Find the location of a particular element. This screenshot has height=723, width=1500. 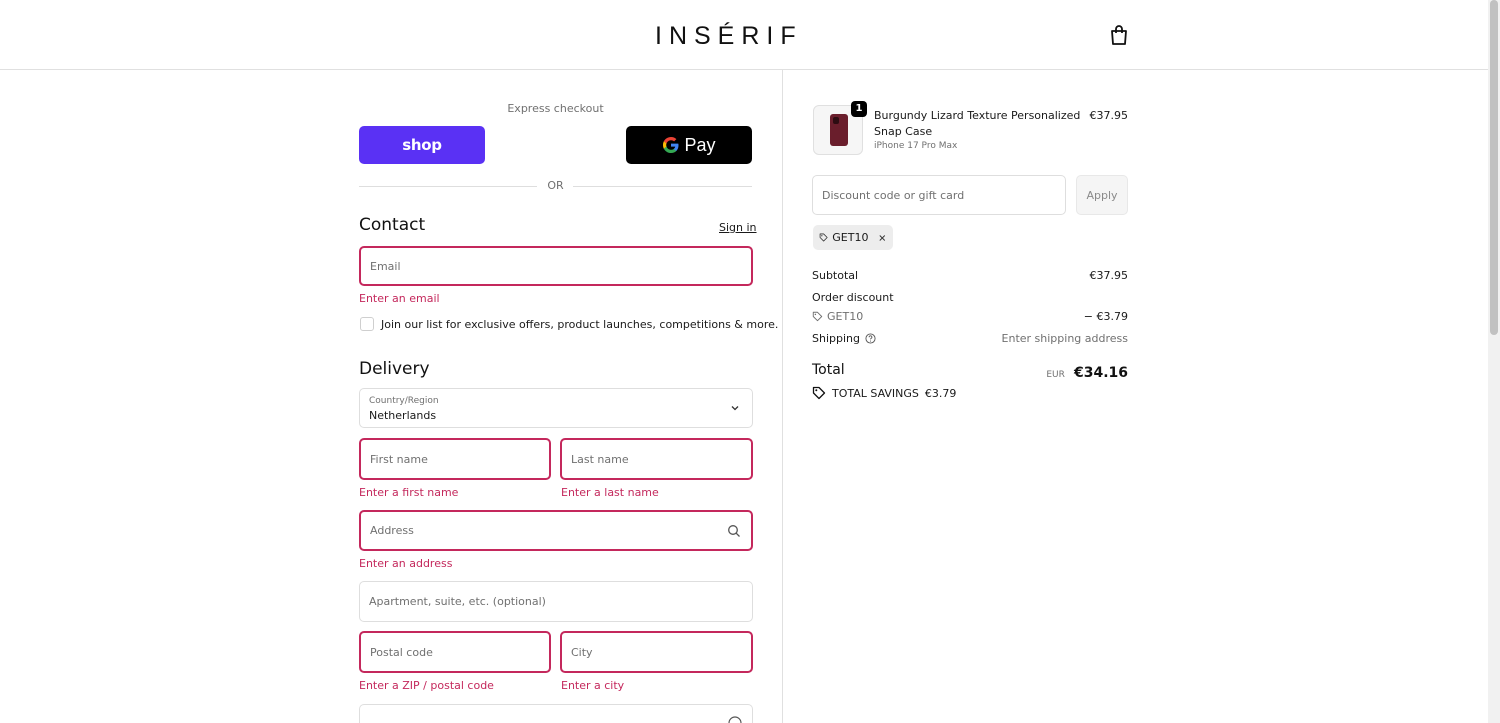

phone-wrapper is located at coordinates (556, 713).